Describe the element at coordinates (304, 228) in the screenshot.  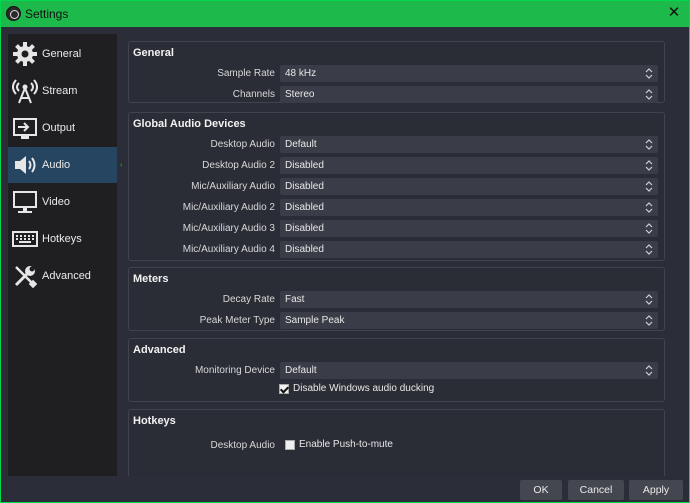
I see `mic-aux-3-value: Disabled` at that location.